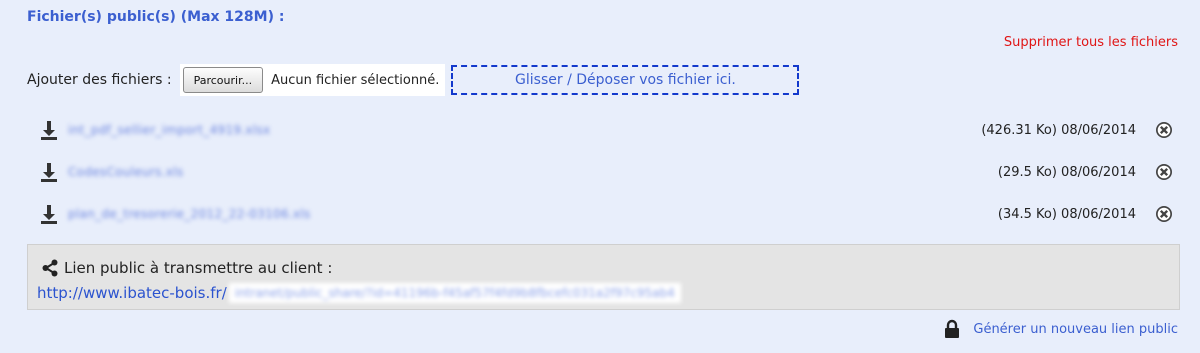 The width and height of the screenshot is (1200, 353). Describe the element at coordinates (1066, 172) in the screenshot. I see `file-meta: (29.5 Ko) 08/06/2014` at that location.